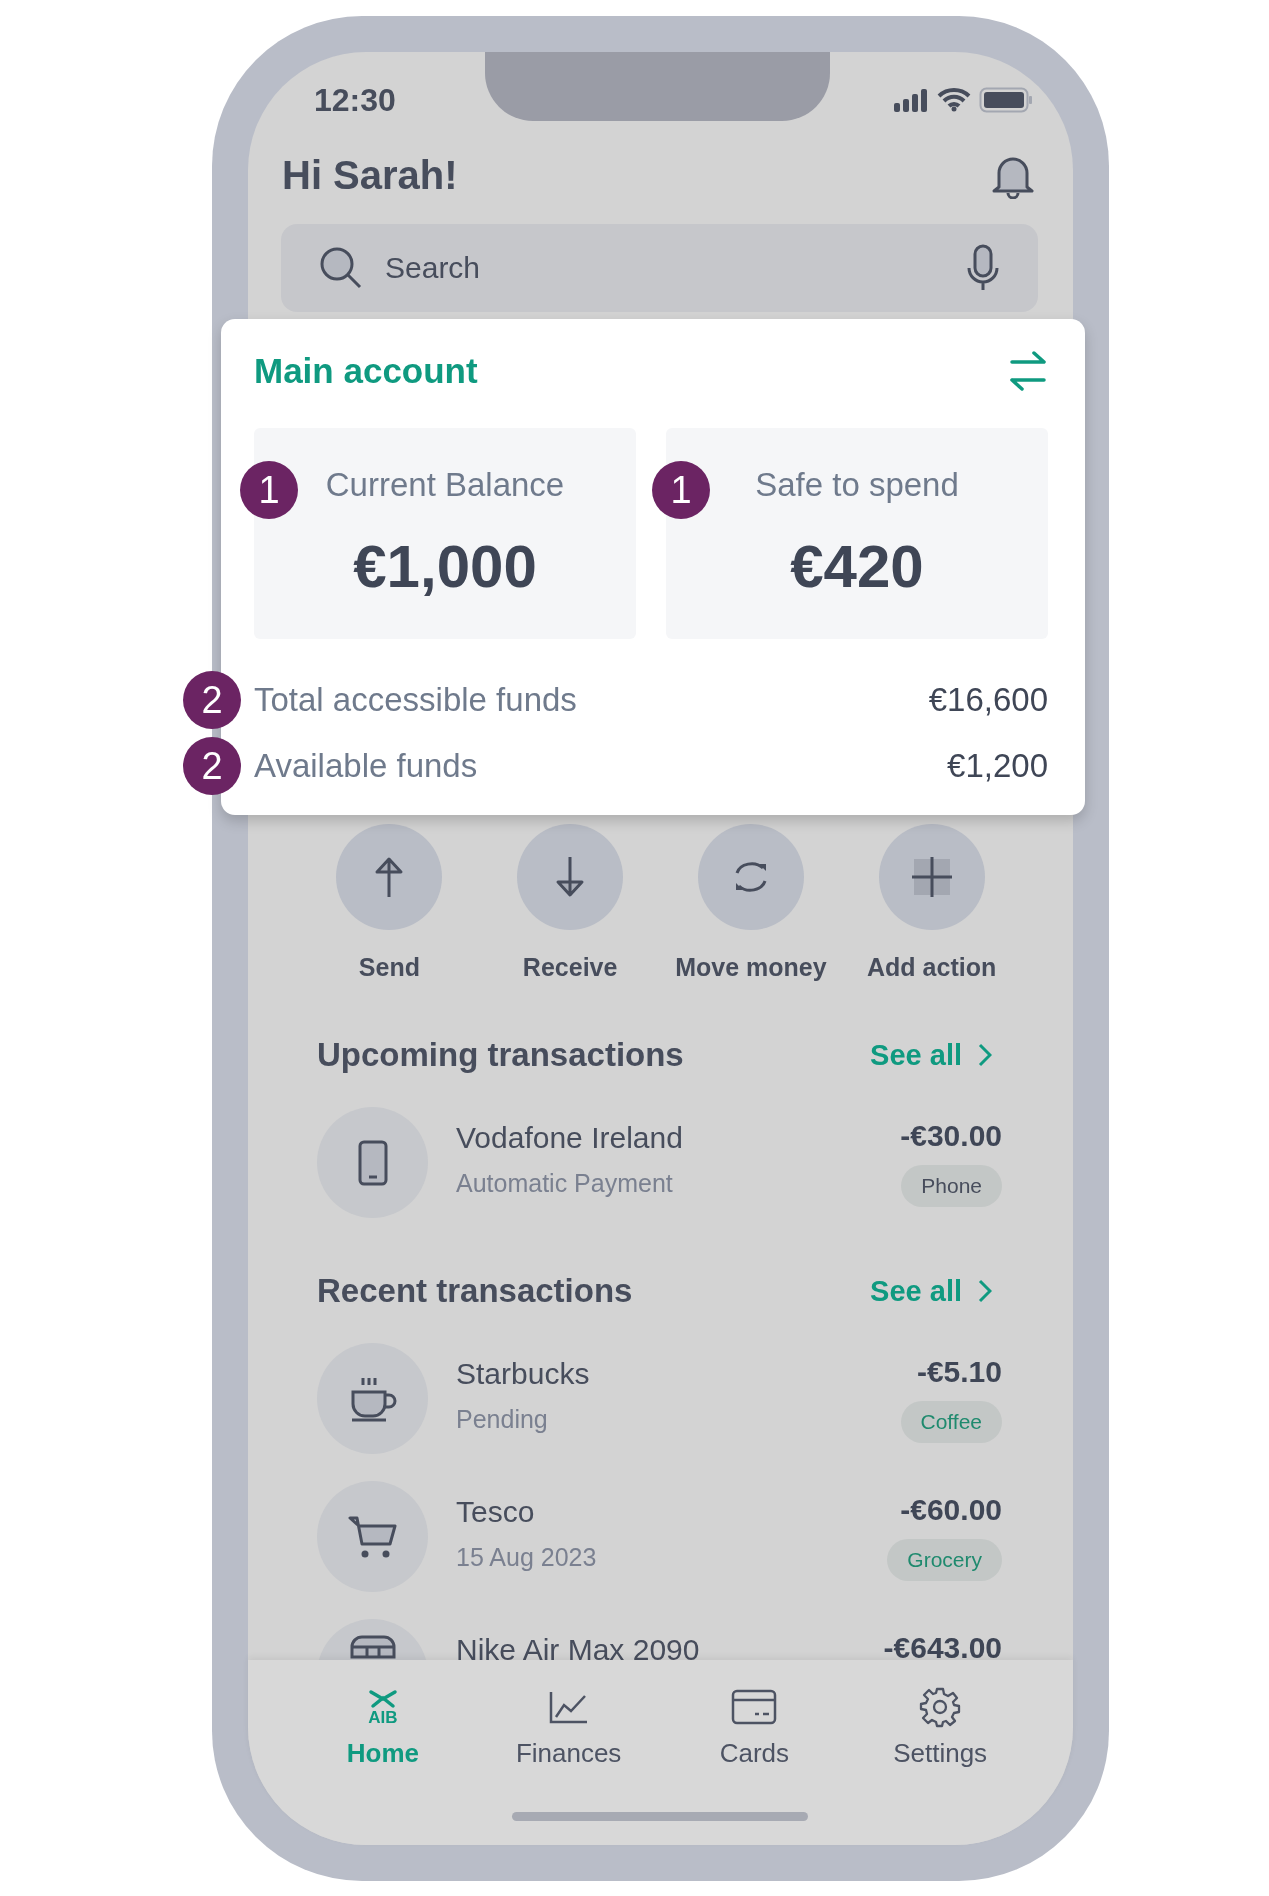 The height and width of the screenshot is (1896, 1269). Describe the element at coordinates (565, 1183) in the screenshot. I see `transaction-detail: Automatic Payment` at that location.